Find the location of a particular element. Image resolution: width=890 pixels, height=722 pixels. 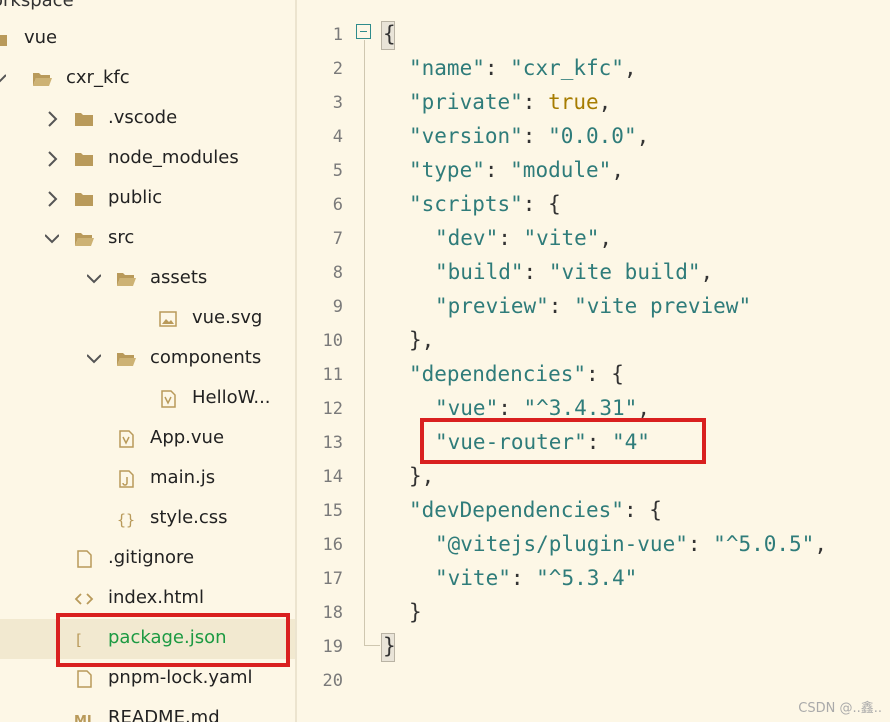

code-line: "scripts": { is located at coordinates (485, 204).